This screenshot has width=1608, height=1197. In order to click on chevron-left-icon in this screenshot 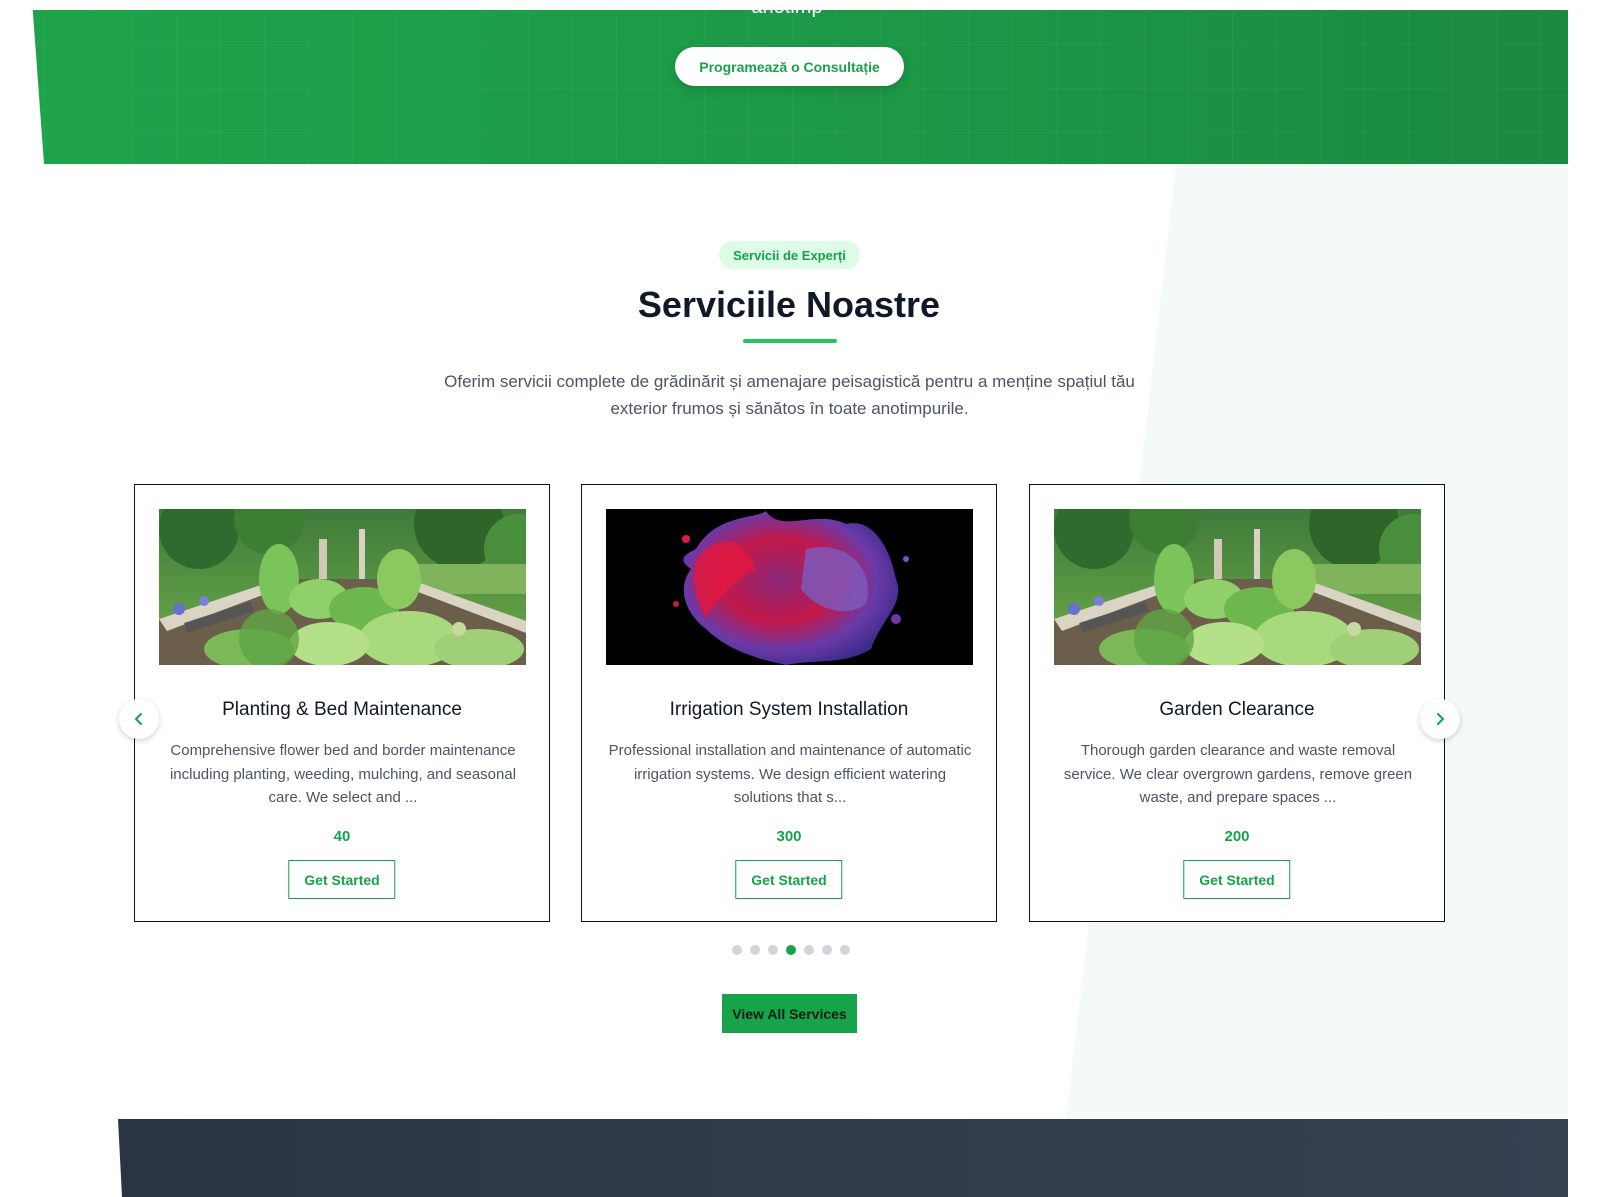, I will do `click(138, 719)`.